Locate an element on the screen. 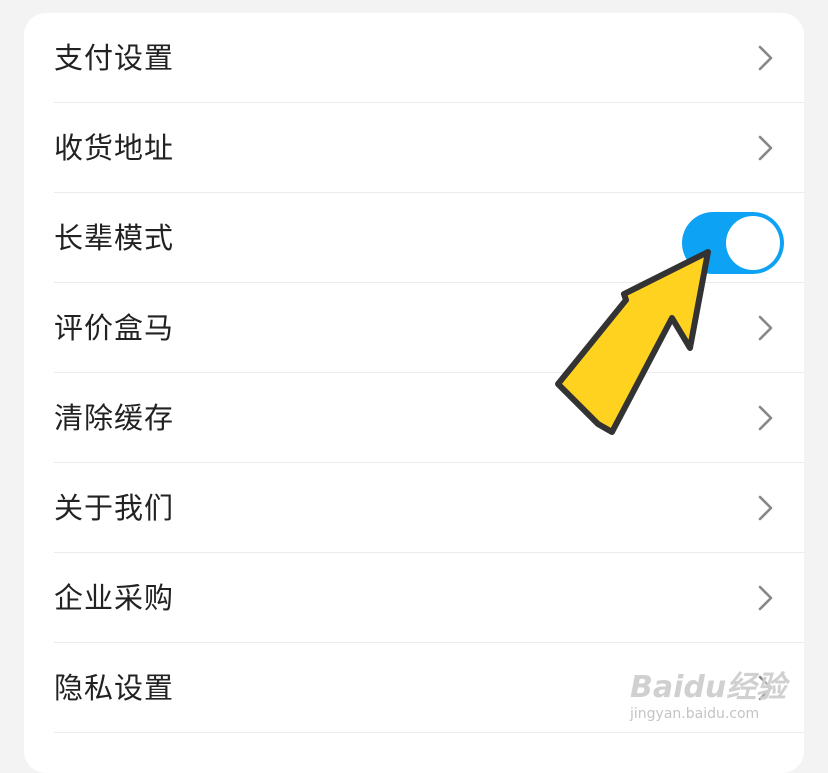  settings-item-label: 企业采购 is located at coordinates (114, 598).